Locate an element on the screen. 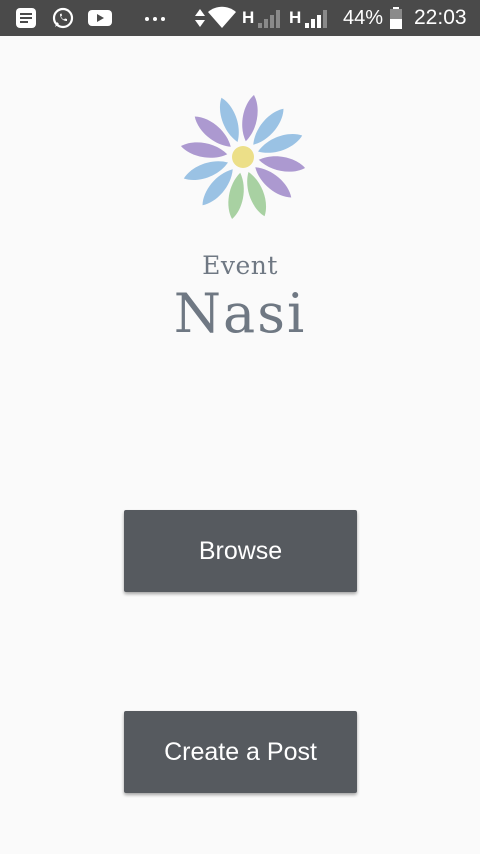  browse-button: Browse is located at coordinates (240, 551).